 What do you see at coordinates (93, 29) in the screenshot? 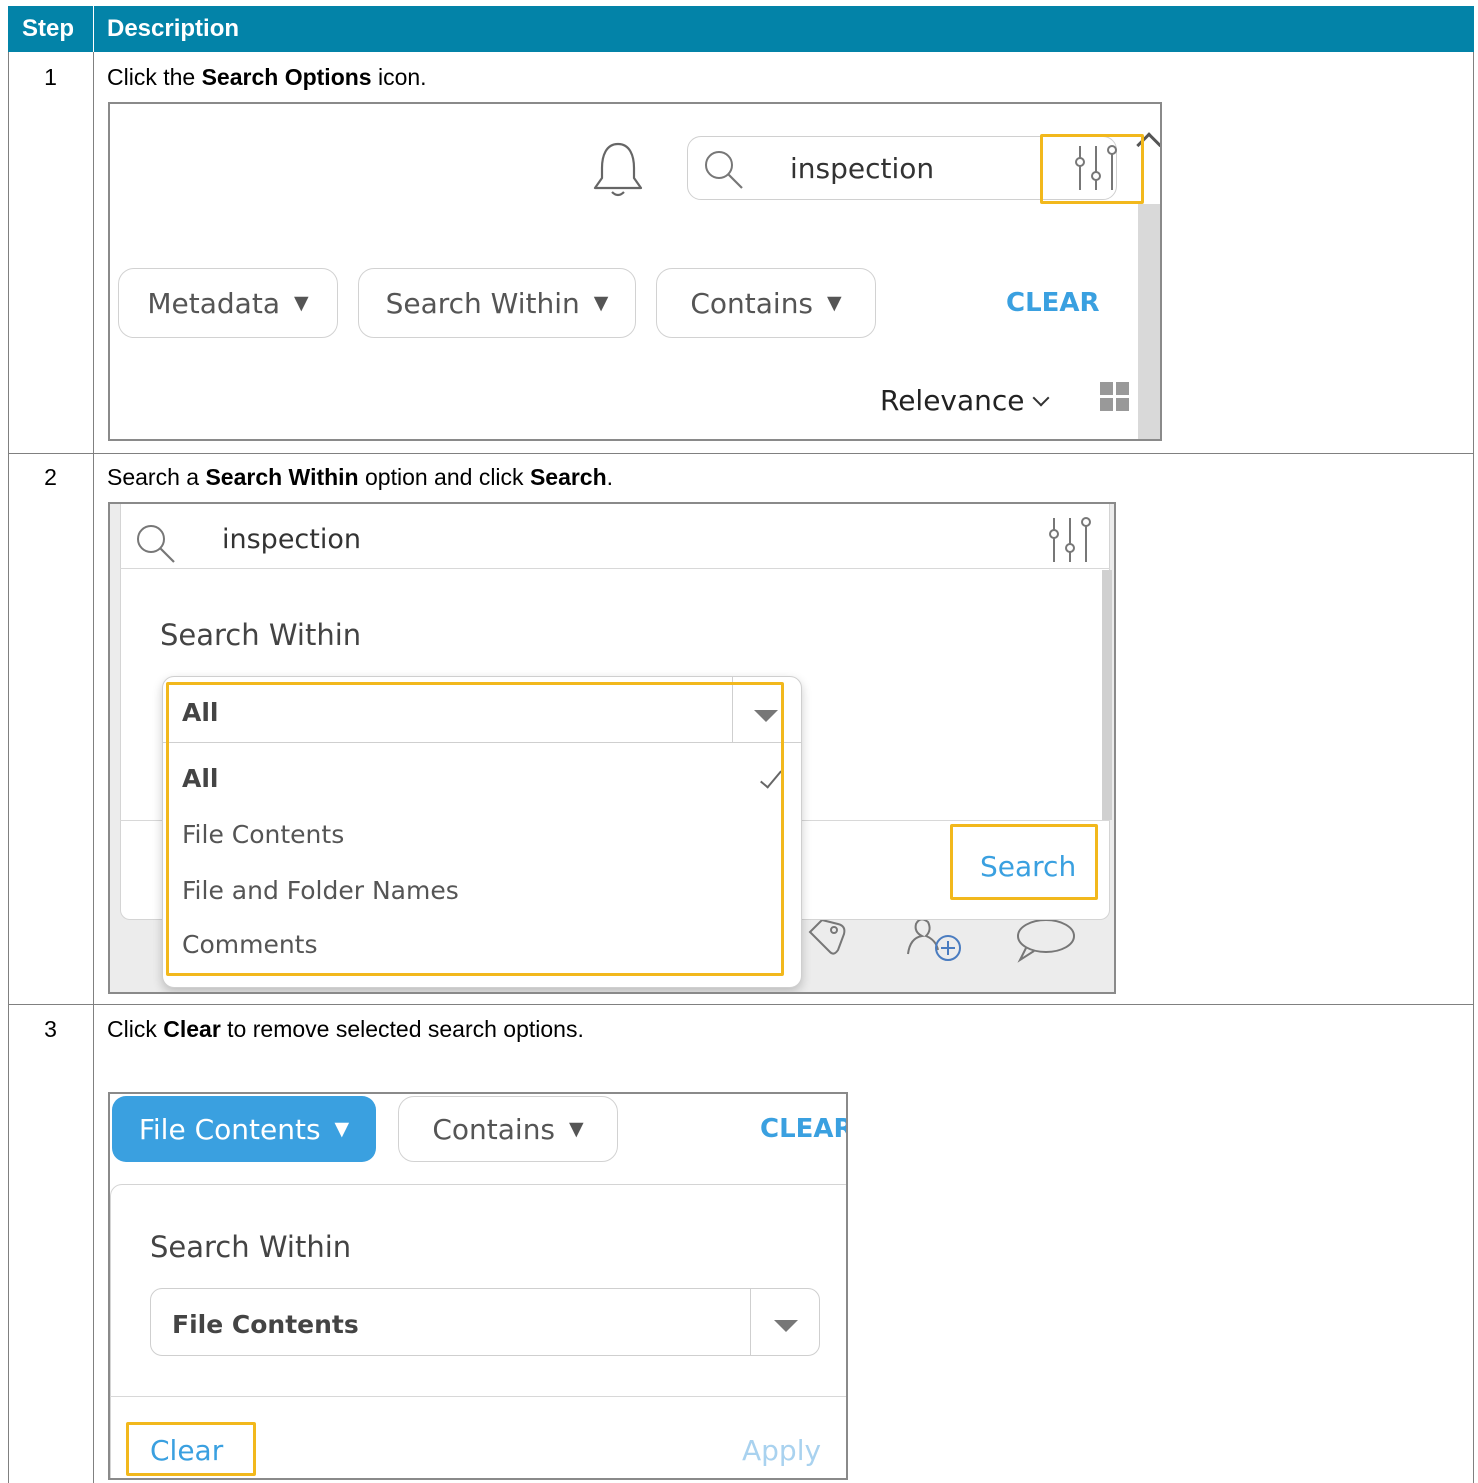
I see `header-divider` at bounding box center [93, 29].